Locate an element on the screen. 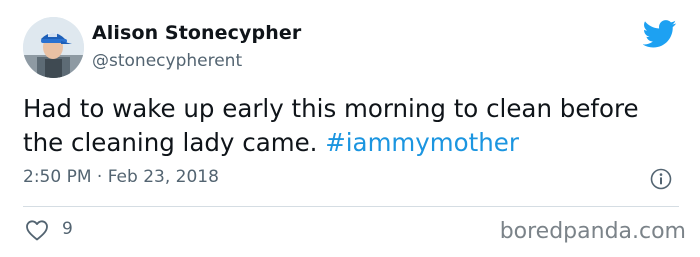 This screenshot has width=700, height=257. tweet-timestamp: 2:50 PM · Feb 23, 2018 is located at coordinates (121, 177).